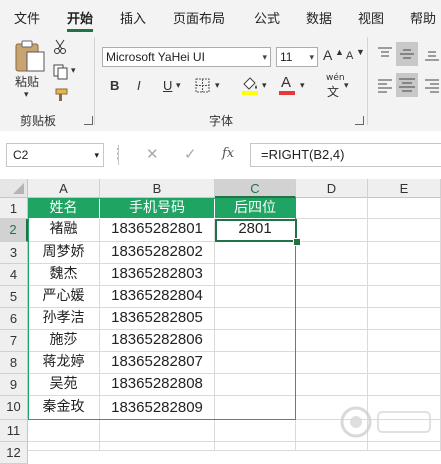  I want to click on tab-page-layout: 页面布局, so click(199, 17).